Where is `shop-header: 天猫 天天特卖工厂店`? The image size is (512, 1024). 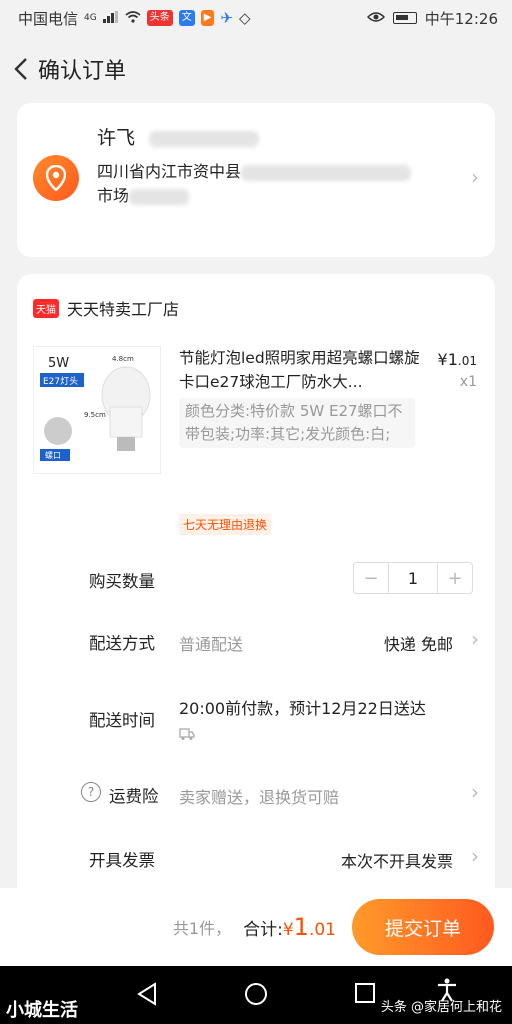 shop-header: 天猫 天天特卖工厂店 is located at coordinates (106, 308).